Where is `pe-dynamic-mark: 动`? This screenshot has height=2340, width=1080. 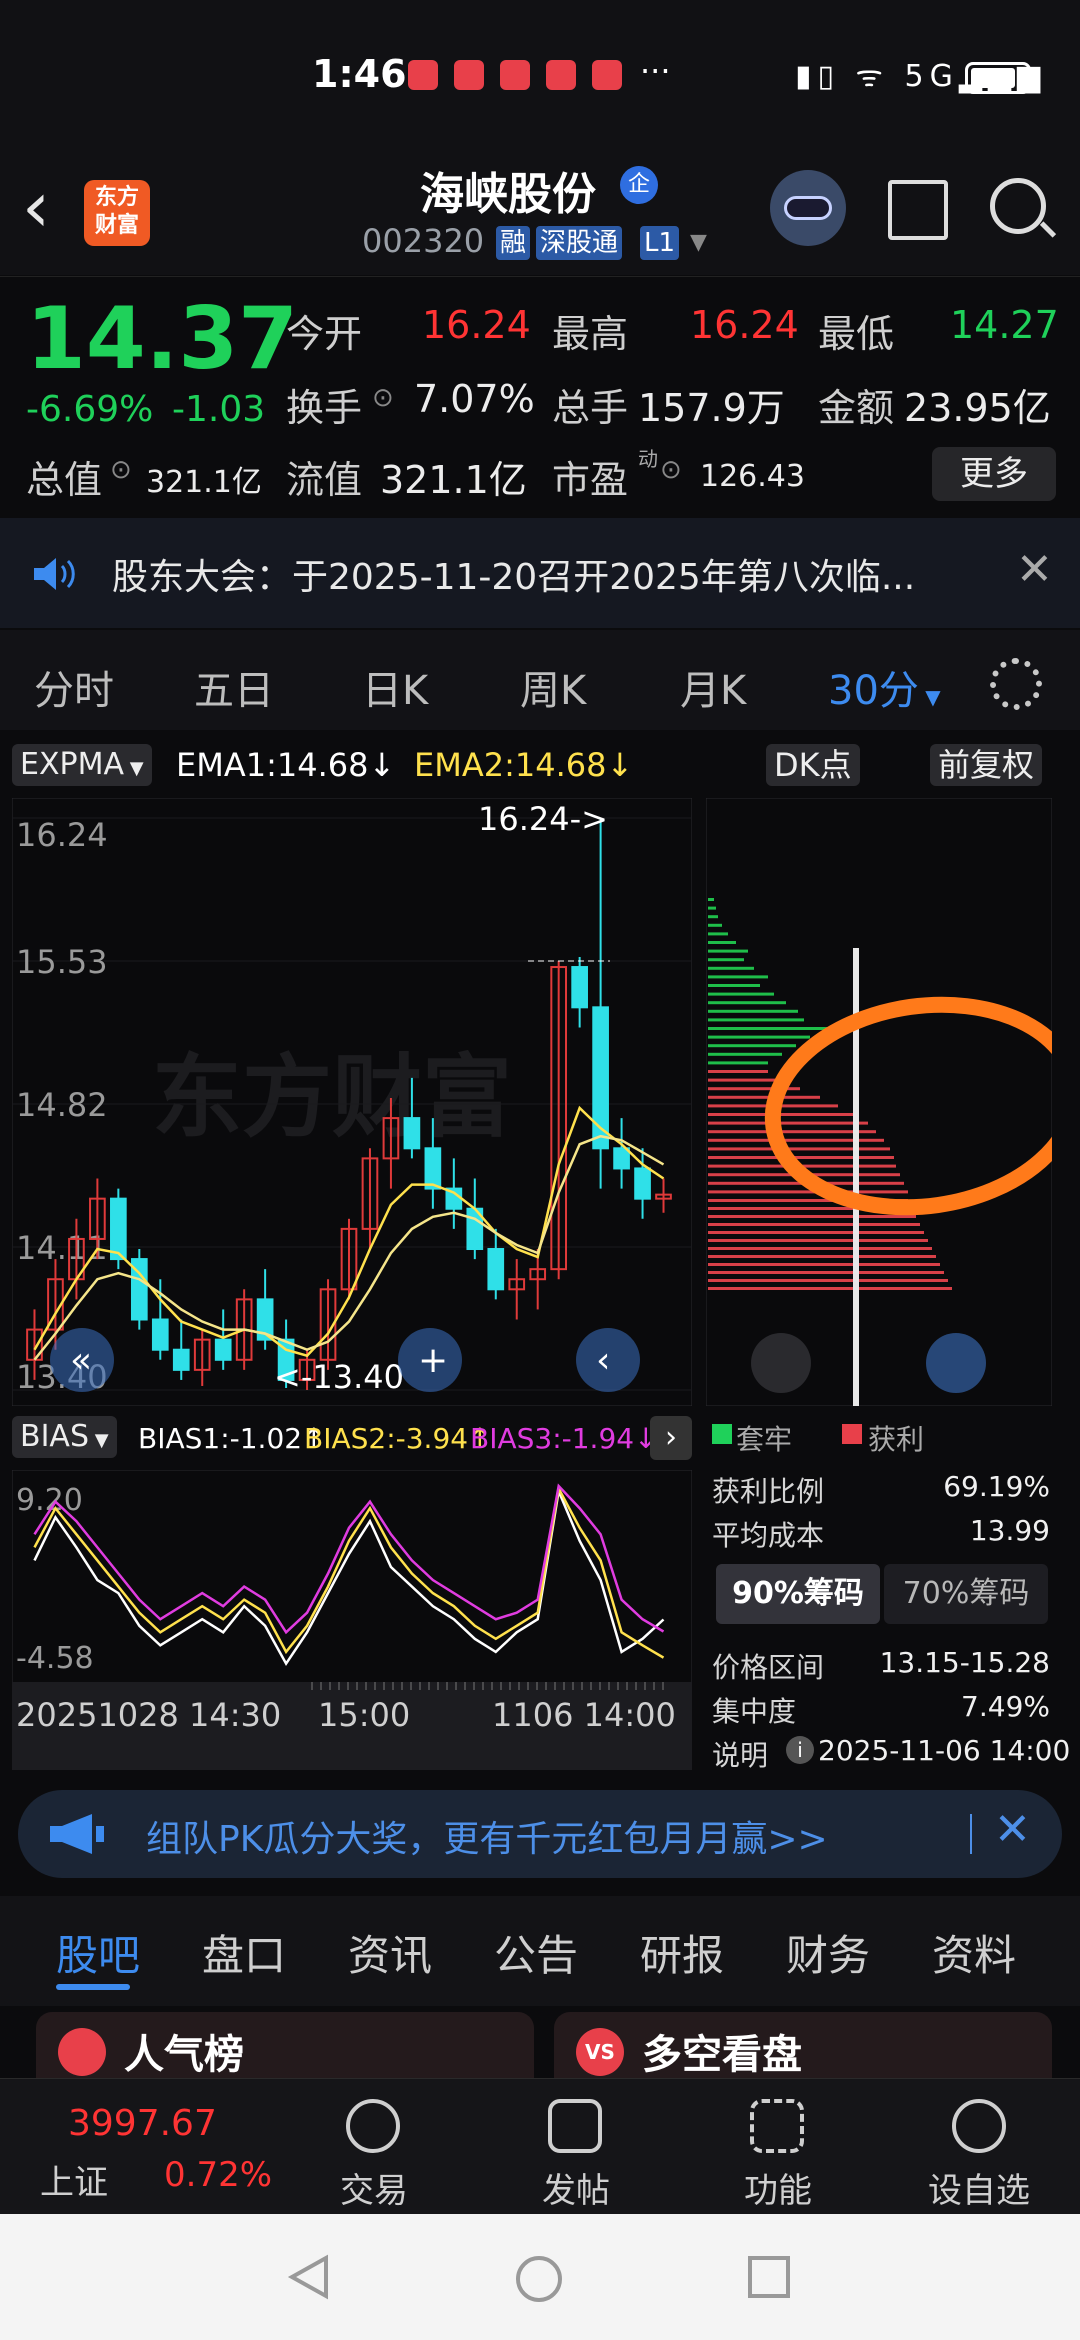
pe-dynamic-mark: 动 is located at coordinates (648, 459).